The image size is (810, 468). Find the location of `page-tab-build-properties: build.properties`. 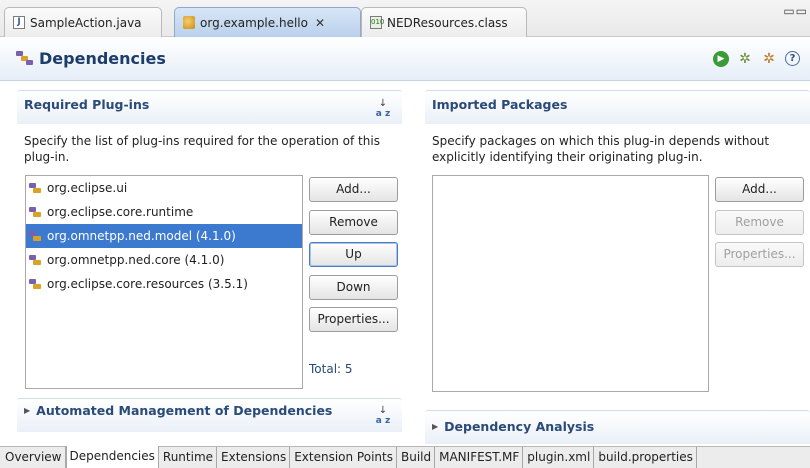

page-tab-build-properties: build.properties is located at coordinates (645, 457).